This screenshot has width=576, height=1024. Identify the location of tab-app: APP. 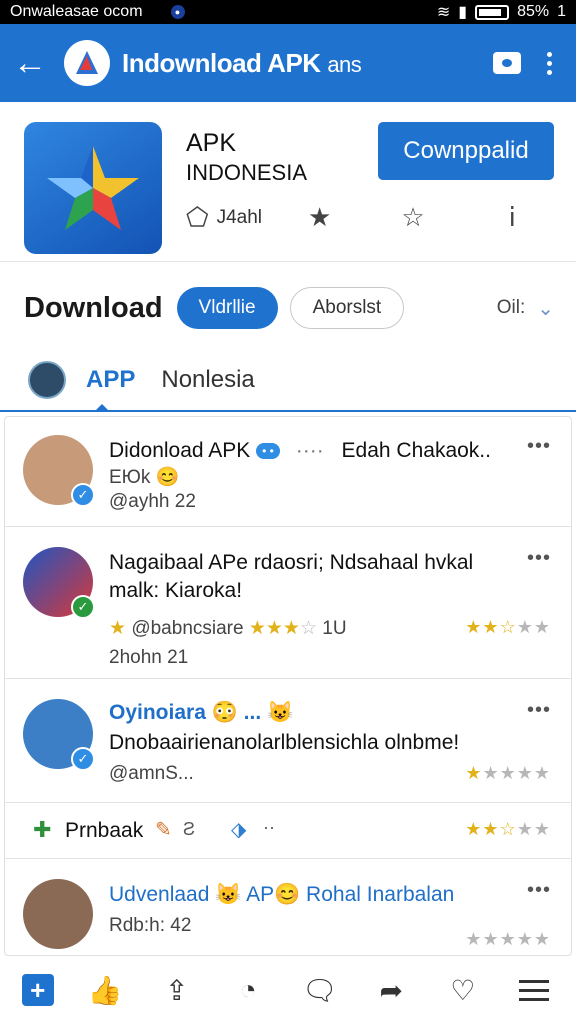
(110, 380).